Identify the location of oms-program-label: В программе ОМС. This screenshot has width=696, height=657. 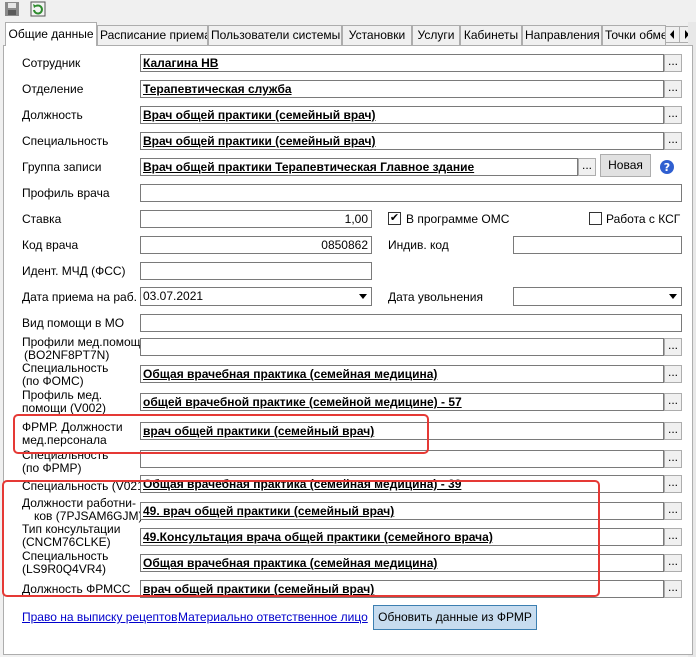
(458, 219).